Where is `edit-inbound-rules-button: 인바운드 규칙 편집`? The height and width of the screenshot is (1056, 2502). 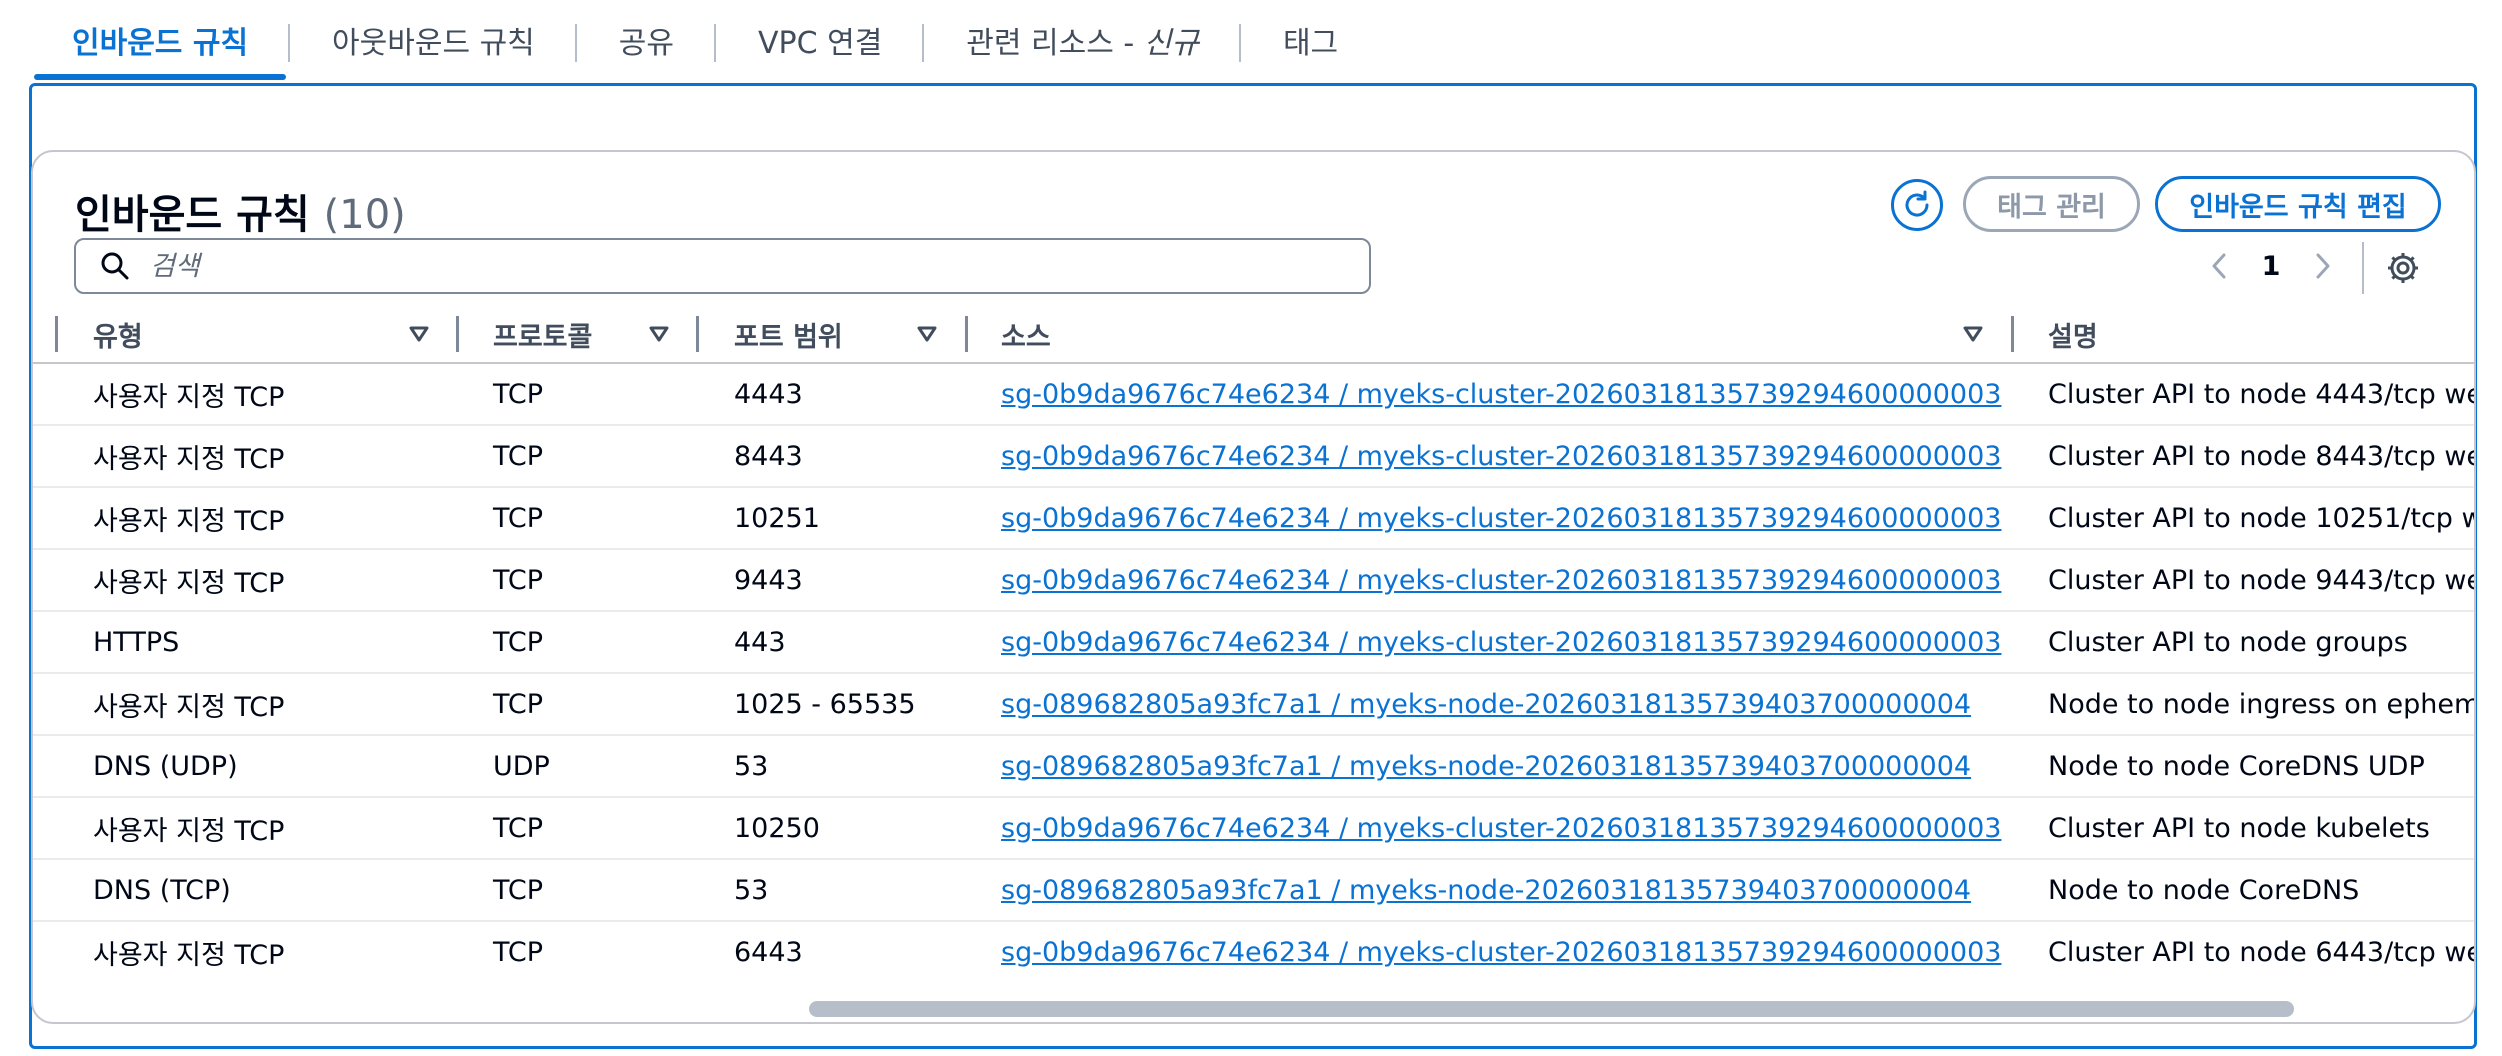
edit-inbound-rules-button: 인바운드 규칙 편집 is located at coordinates (2298, 204).